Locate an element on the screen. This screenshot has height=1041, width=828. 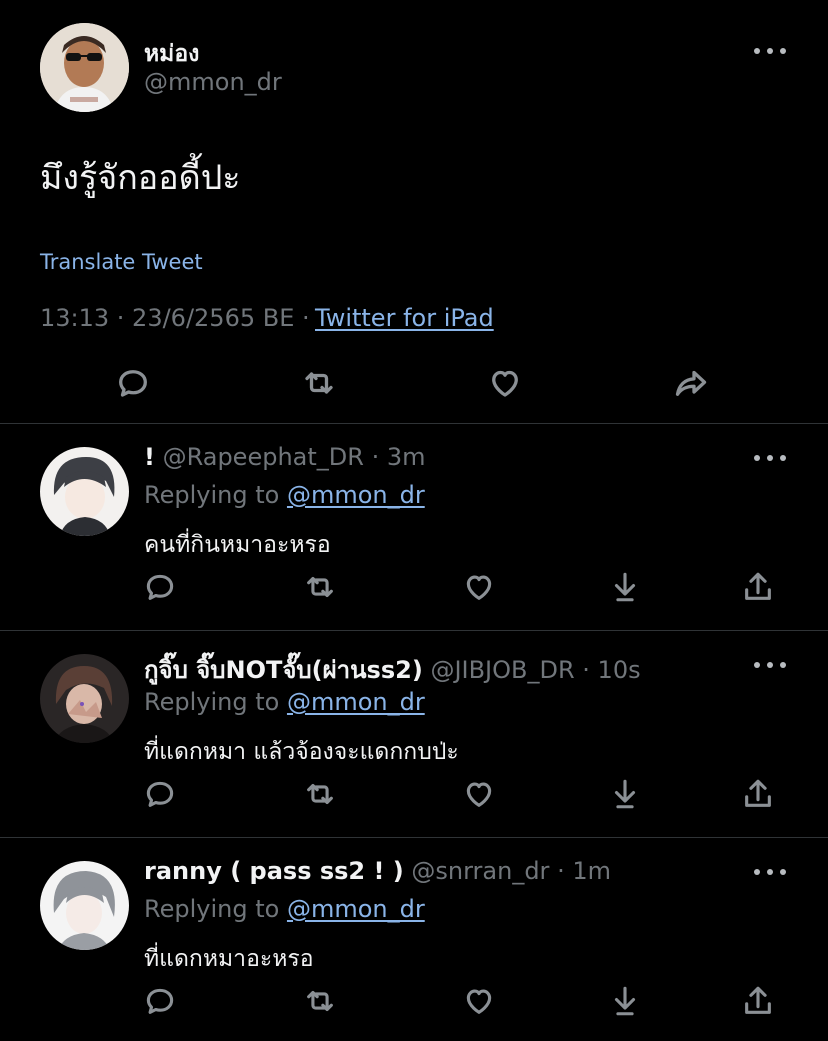
reply-text: ที่แดกหมา แล้วจ้องจะแดกกบป่ะ is located at coordinates (301, 752).